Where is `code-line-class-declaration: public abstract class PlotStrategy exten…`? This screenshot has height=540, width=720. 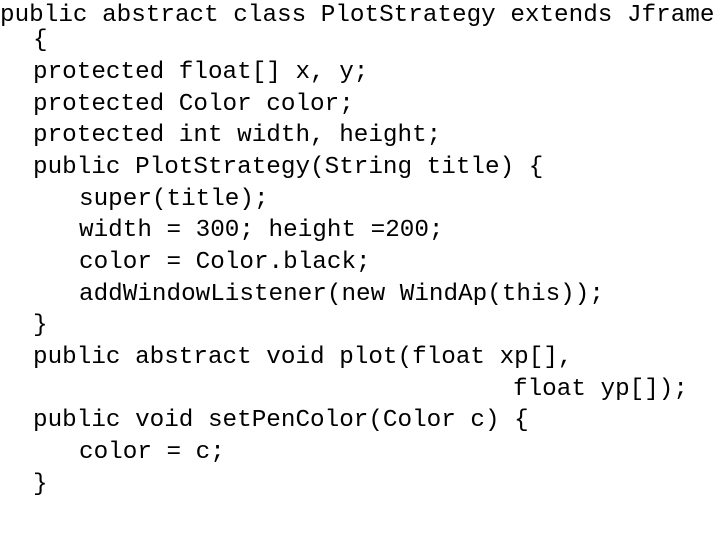
code-line-class-declaration: public abstract class PlotStrategy exten… is located at coordinates (357, 15).